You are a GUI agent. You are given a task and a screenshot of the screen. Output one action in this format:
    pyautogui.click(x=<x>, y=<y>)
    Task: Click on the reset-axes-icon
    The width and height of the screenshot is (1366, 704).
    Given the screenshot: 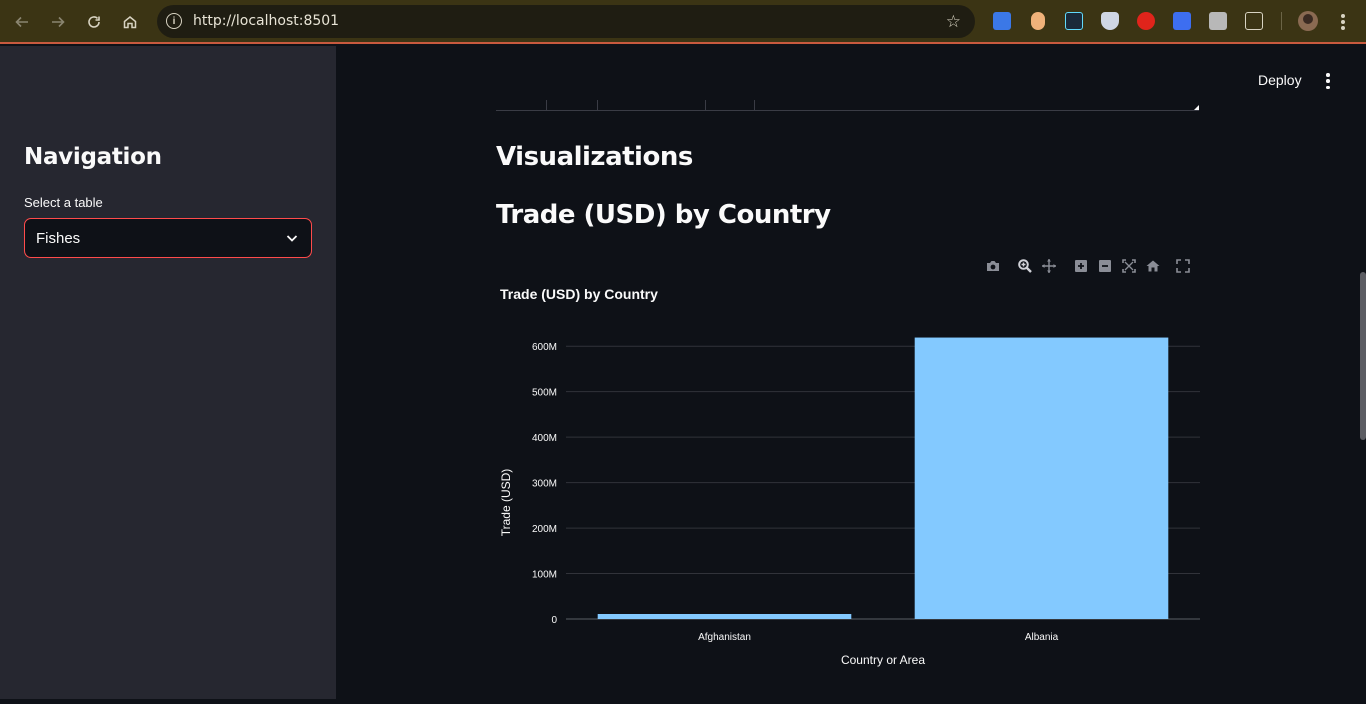 What is the action you would take?
    pyautogui.click(x=1153, y=266)
    